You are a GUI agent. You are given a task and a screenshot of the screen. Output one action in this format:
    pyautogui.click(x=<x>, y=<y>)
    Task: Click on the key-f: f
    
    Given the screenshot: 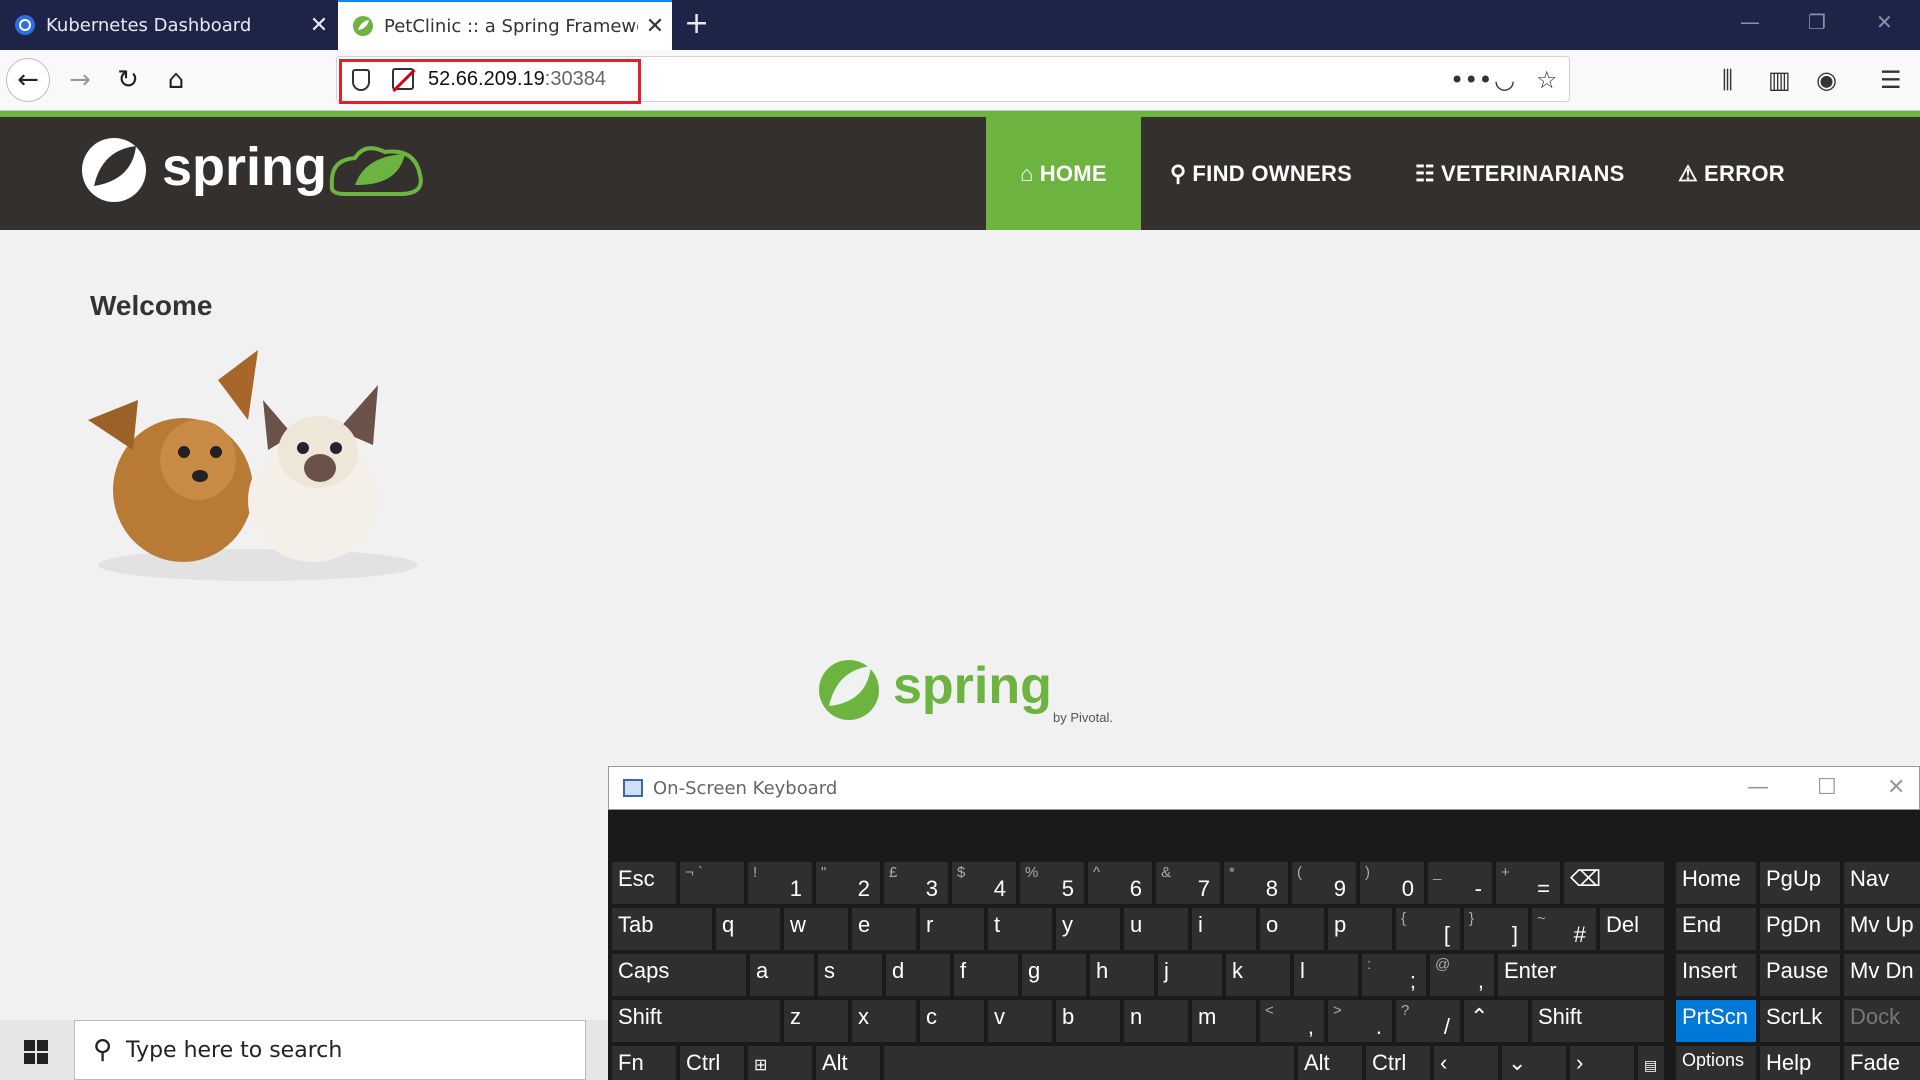 What is the action you would take?
    pyautogui.click(x=986, y=975)
    